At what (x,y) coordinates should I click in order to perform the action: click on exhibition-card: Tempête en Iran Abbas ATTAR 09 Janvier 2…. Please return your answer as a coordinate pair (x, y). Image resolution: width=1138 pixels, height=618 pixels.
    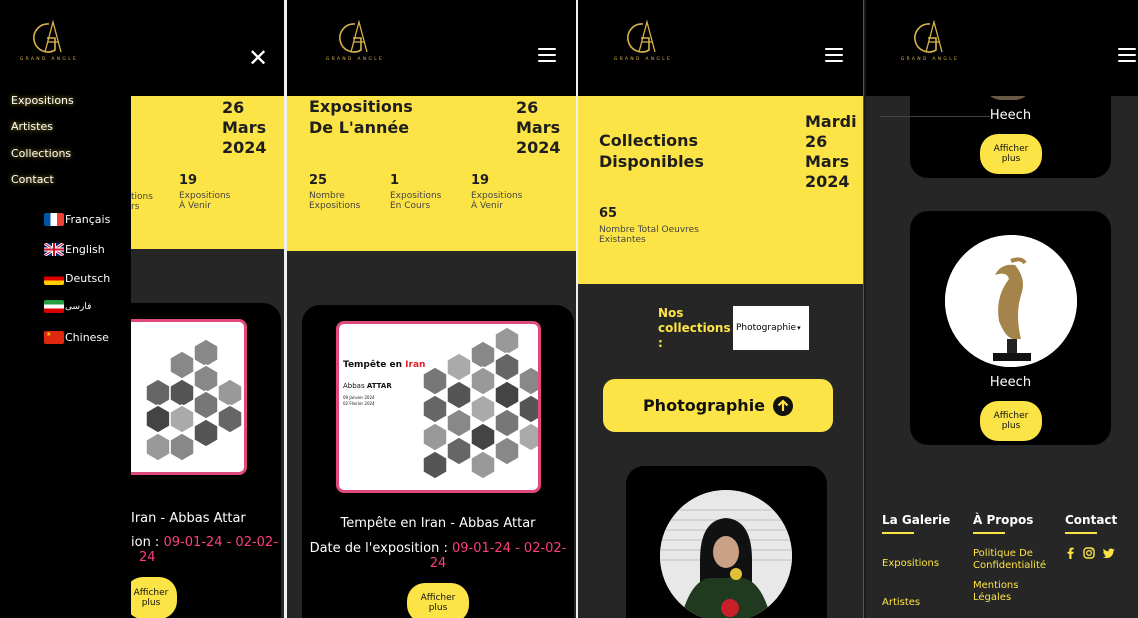
    Looking at the image, I should click on (438, 461).